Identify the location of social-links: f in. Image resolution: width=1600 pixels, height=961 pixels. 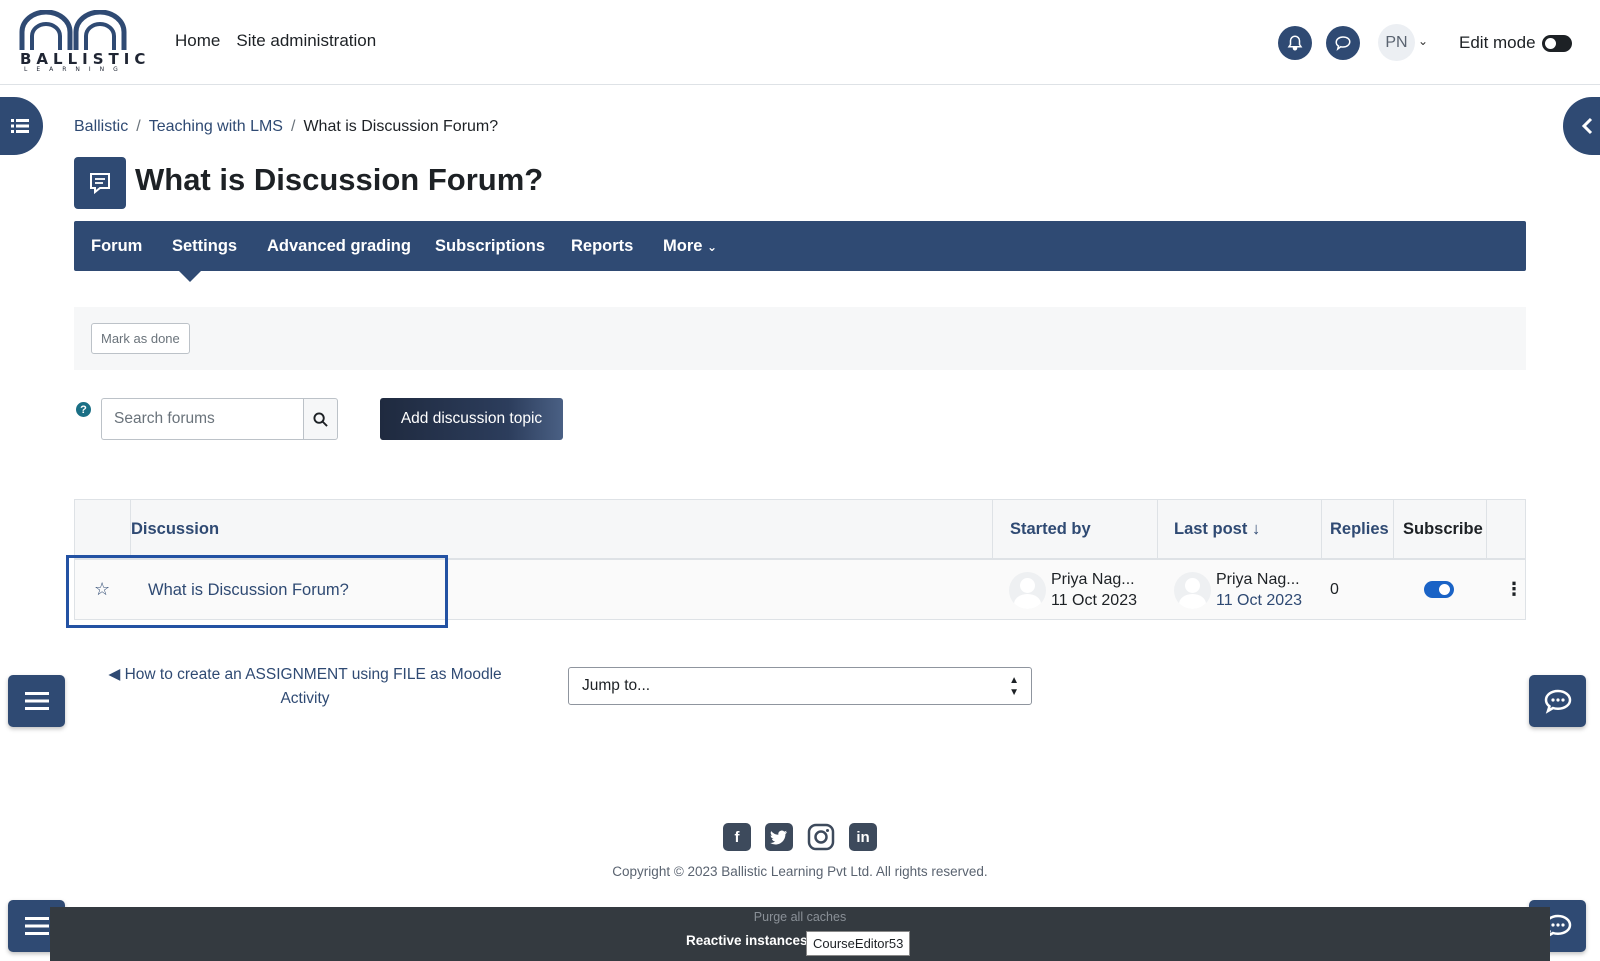
(800, 837).